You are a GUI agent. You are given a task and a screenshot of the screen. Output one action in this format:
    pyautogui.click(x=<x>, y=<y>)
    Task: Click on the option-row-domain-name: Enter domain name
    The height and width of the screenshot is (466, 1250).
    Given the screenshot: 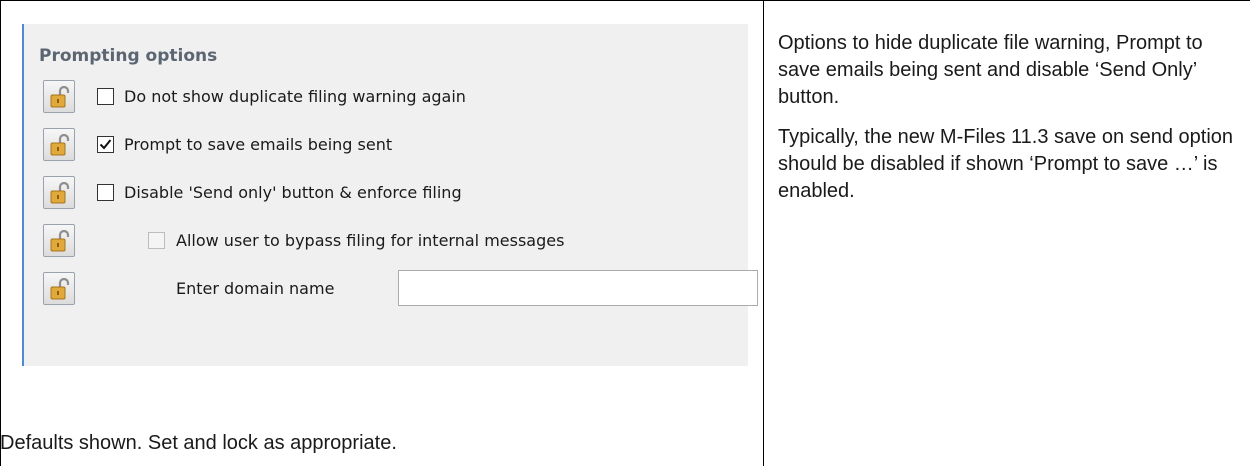 What is the action you would take?
    pyautogui.click(x=391, y=289)
    